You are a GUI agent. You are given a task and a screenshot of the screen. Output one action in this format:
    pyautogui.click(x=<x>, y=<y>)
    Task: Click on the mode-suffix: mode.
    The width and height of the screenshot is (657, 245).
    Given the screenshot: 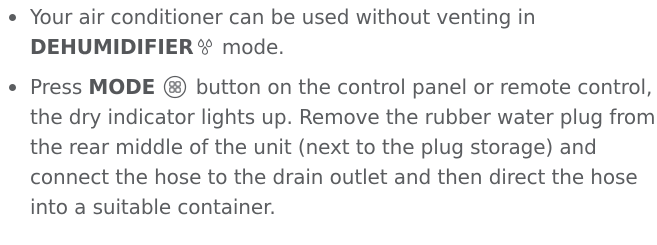 What is the action you would take?
    pyautogui.click(x=250, y=47)
    